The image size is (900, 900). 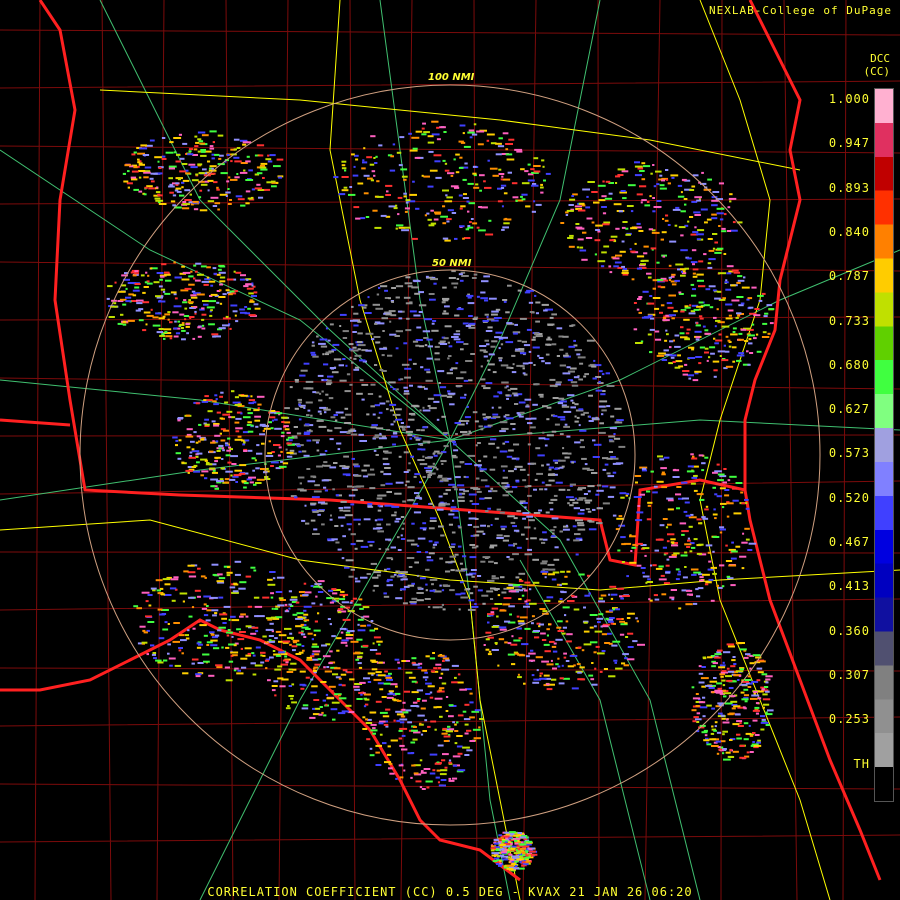 I want to click on colorbar-tick-label: 0.947, so click(x=849, y=143).